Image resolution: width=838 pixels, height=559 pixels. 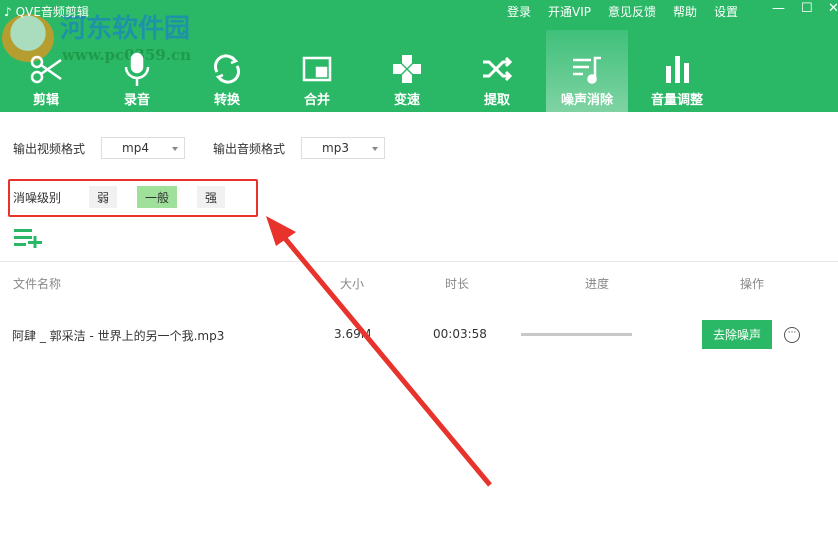 What do you see at coordinates (685, 11) in the screenshot?
I see `help-link: 帮助` at bounding box center [685, 11].